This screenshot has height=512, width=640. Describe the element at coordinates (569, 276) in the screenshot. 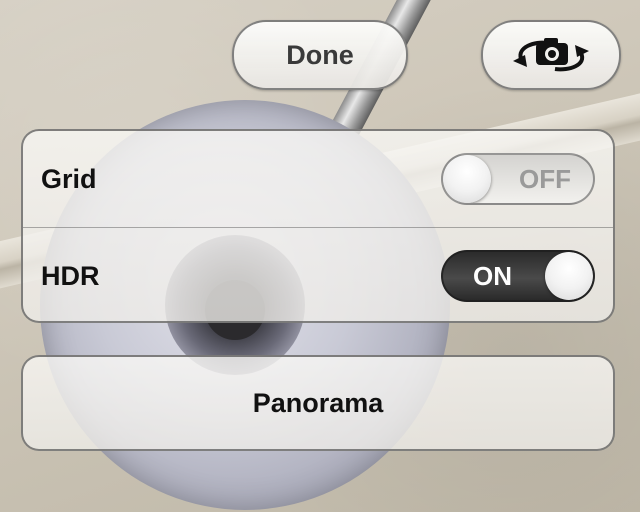

I see `hdr-toggle-knob` at that location.